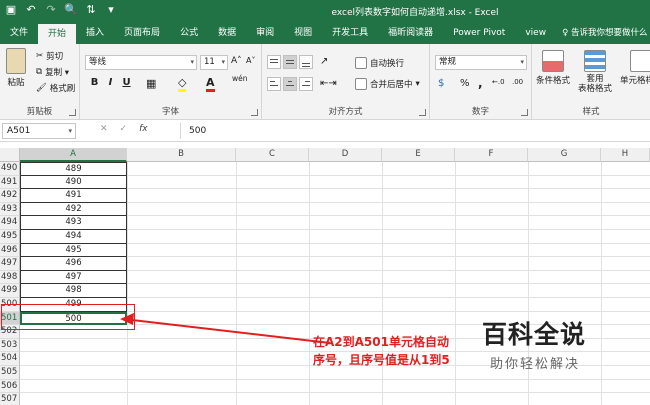 This screenshot has height=405, width=650. I want to click on annotation-line-1: 在A2到A501单元格自动, so click(381, 342).